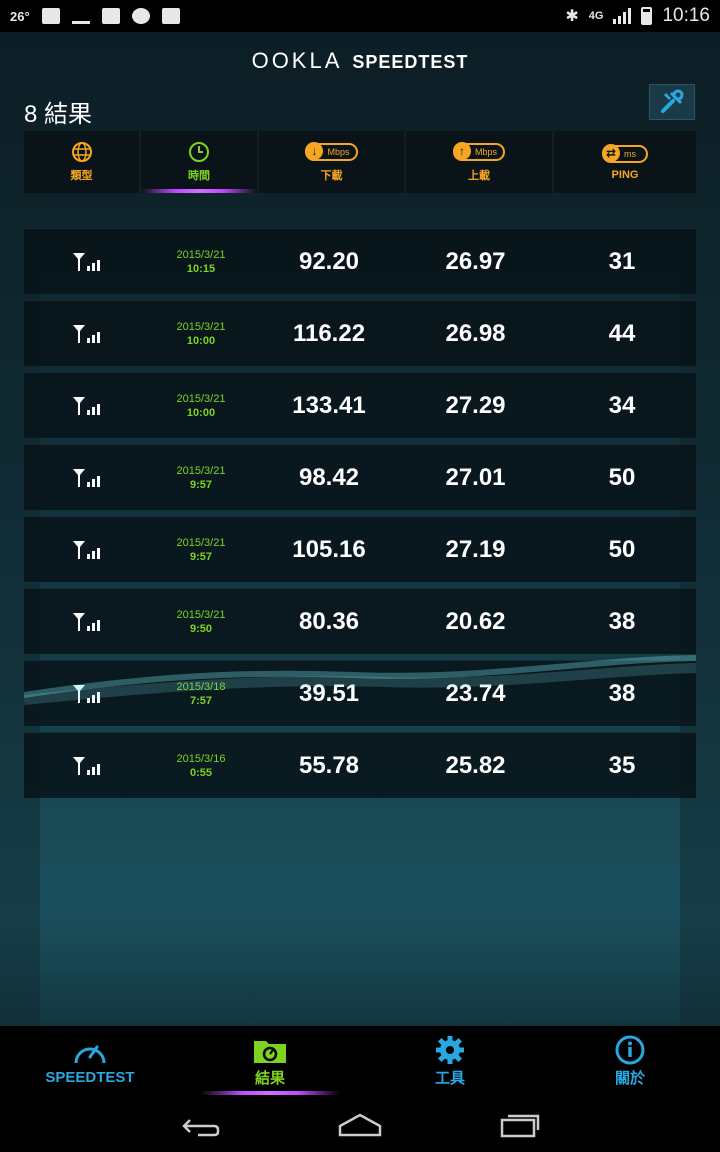 This screenshot has width=720, height=1152. I want to click on result-upload: 25.82, so click(475, 765).